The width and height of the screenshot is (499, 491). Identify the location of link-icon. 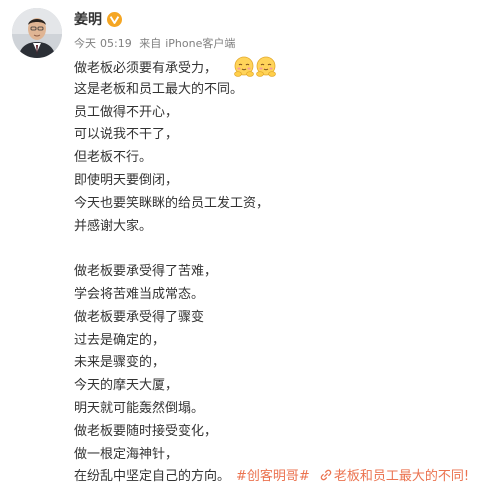
(326, 475).